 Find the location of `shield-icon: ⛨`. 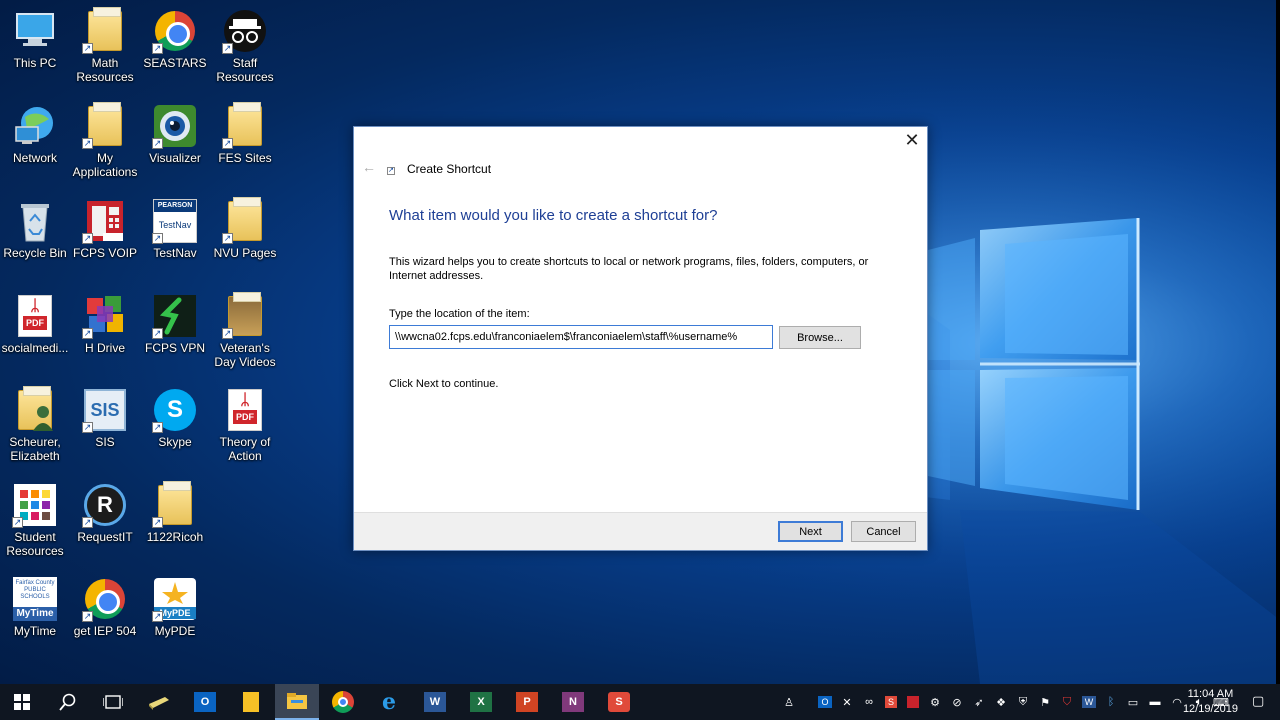

shield-icon: ⛨ is located at coordinates (1023, 702).